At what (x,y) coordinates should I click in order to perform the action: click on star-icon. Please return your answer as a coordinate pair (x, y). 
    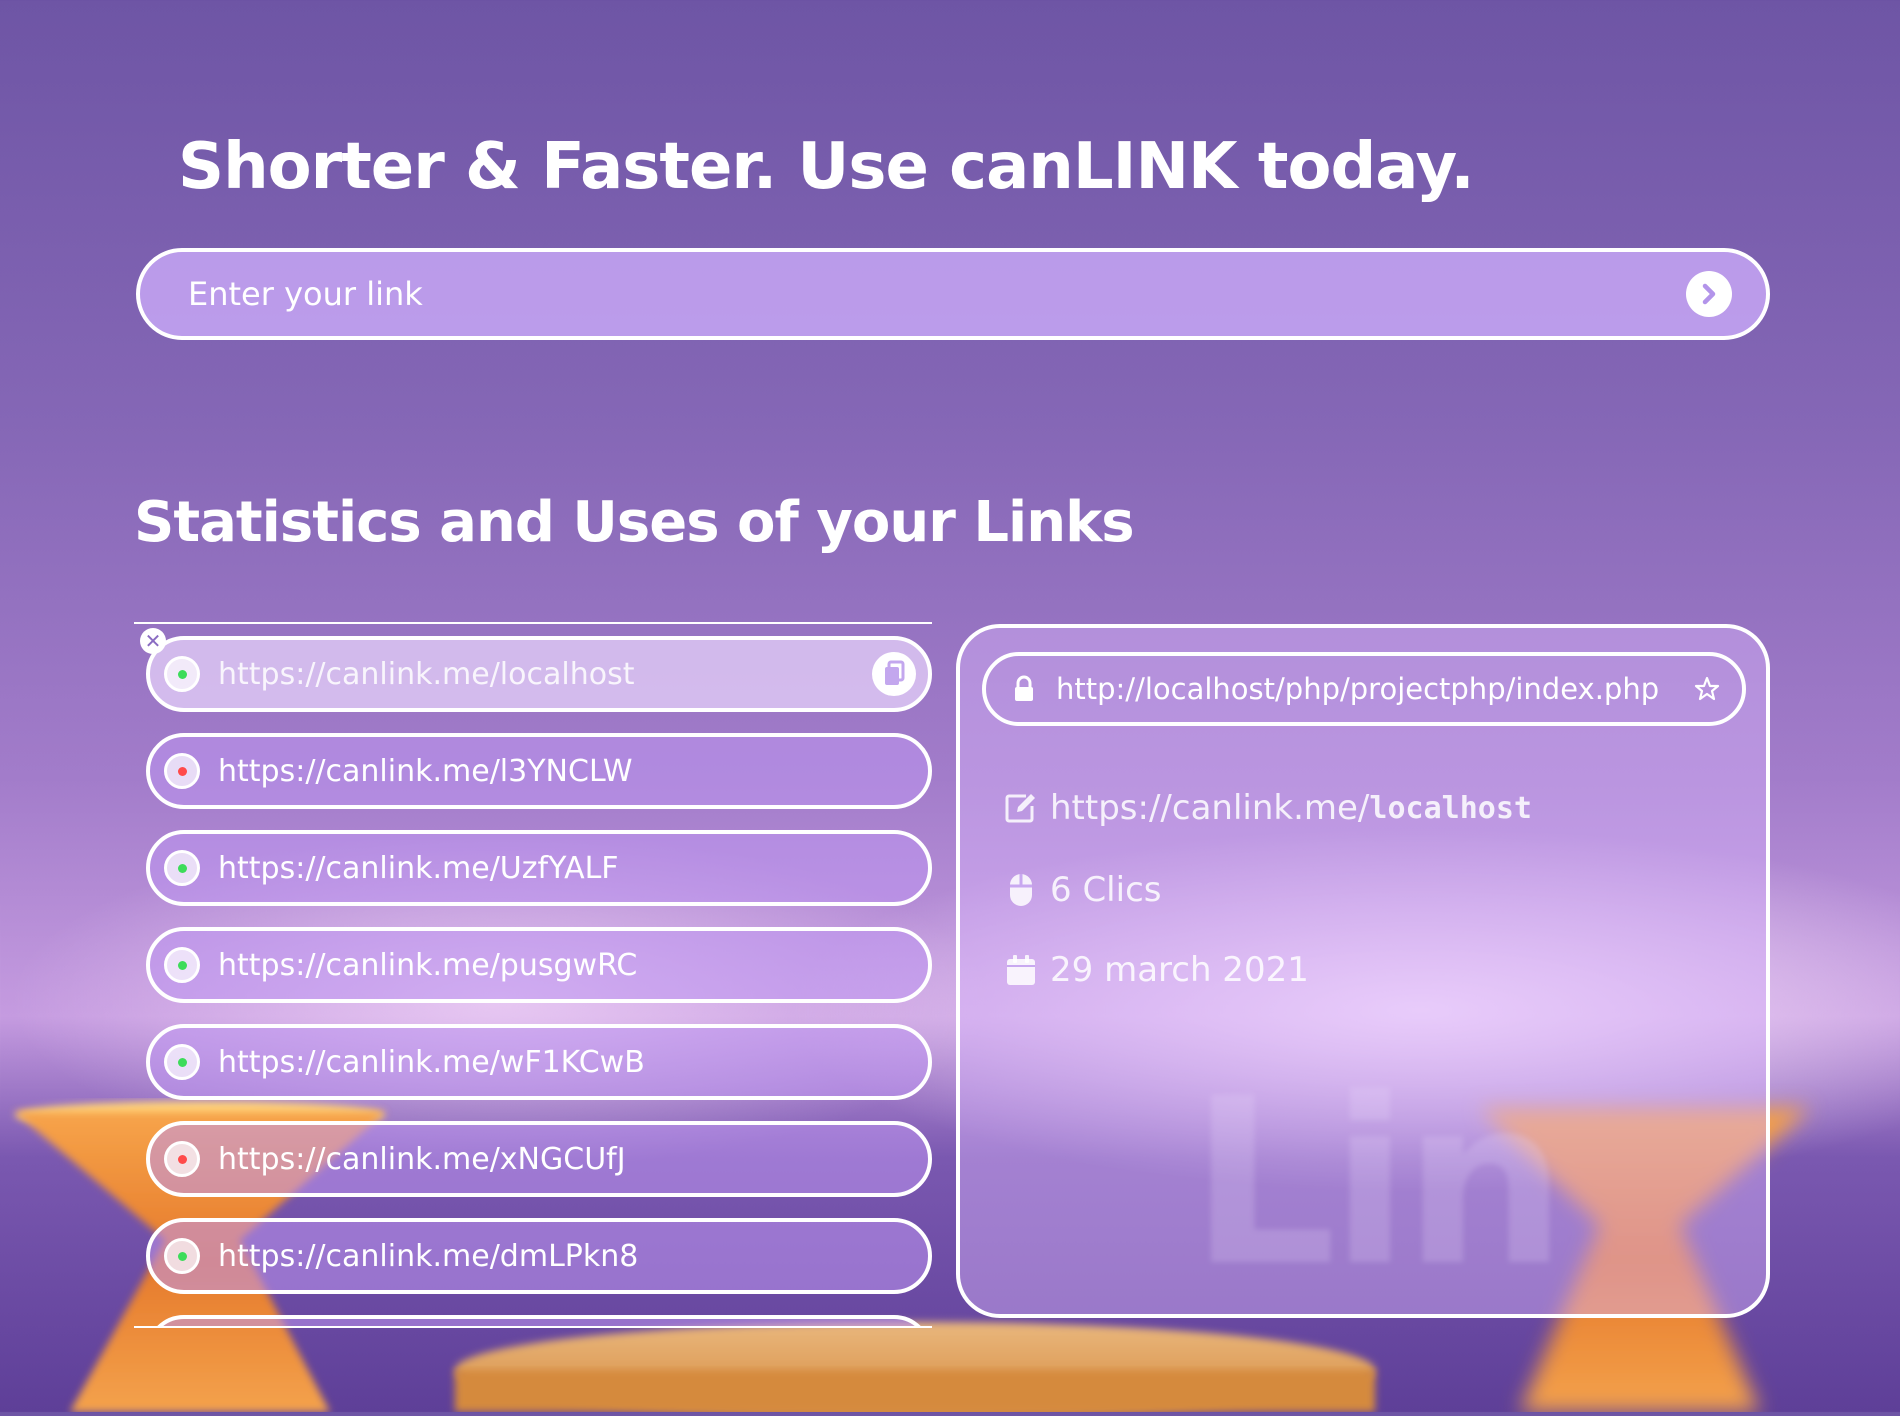
    Looking at the image, I should click on (1707, 689).